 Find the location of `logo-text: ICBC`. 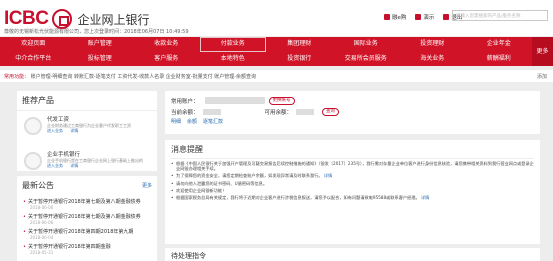

logo-text: ICBC is located at coordinates (26, 18).